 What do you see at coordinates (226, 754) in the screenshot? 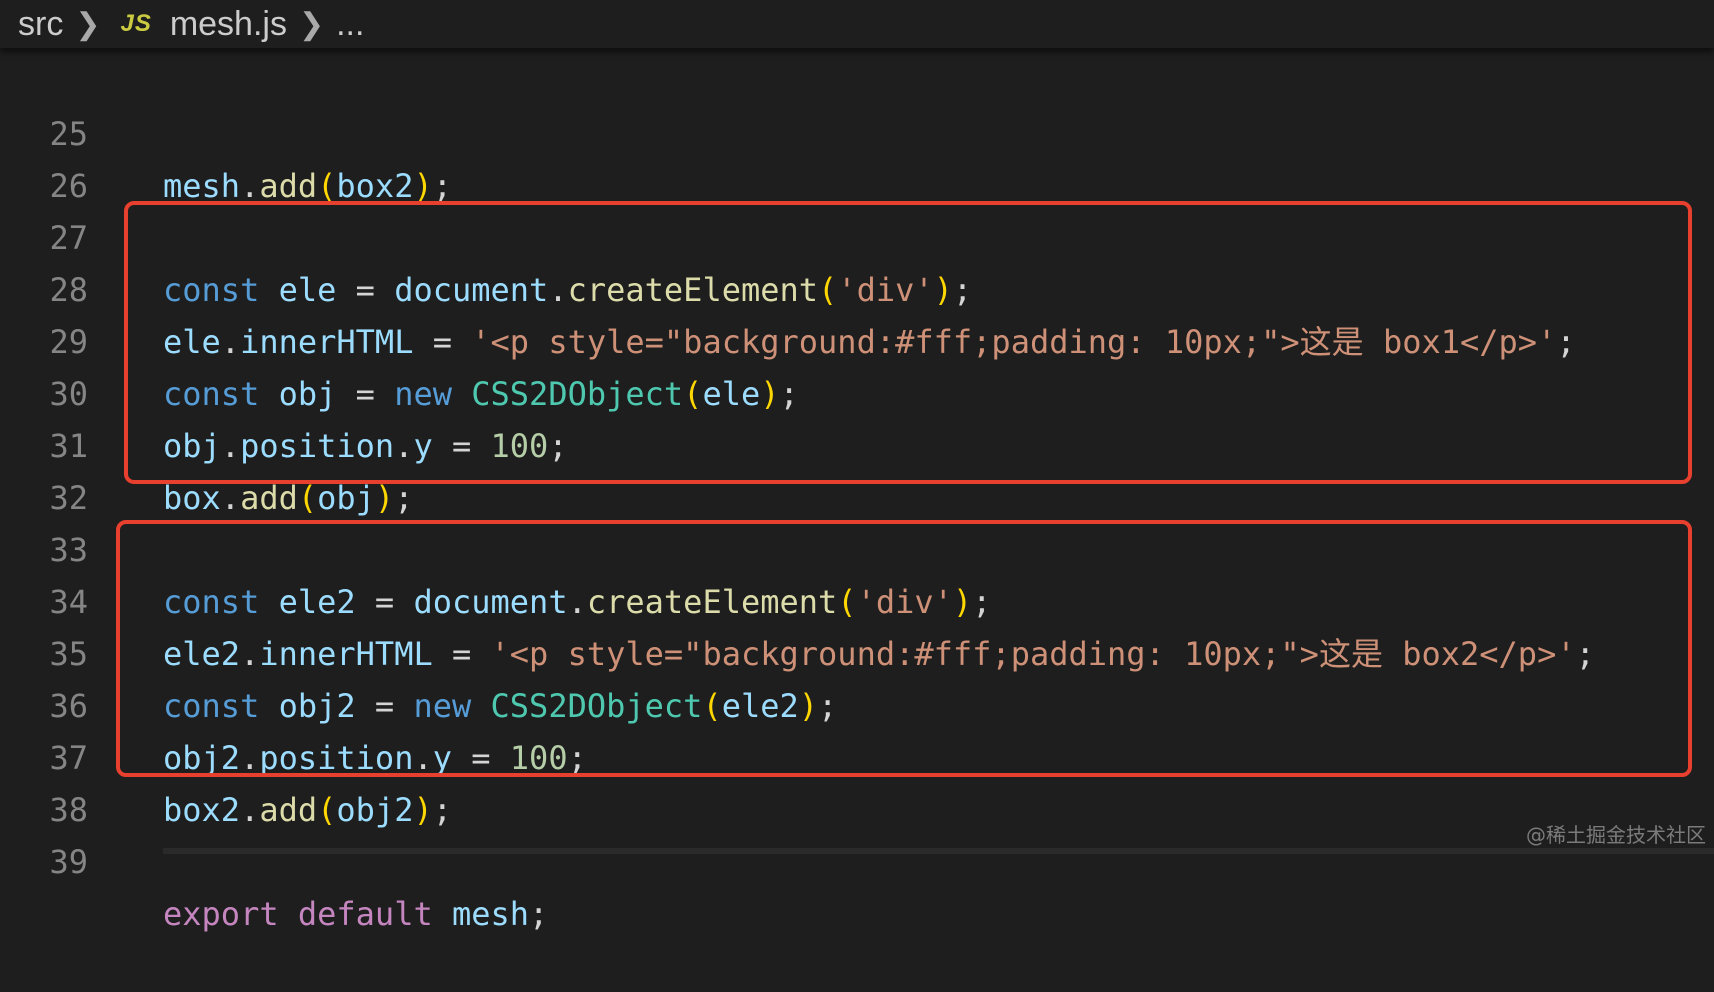
I see `code-line: 37 box2.add(obj2);` at bounding box center [226, 754].